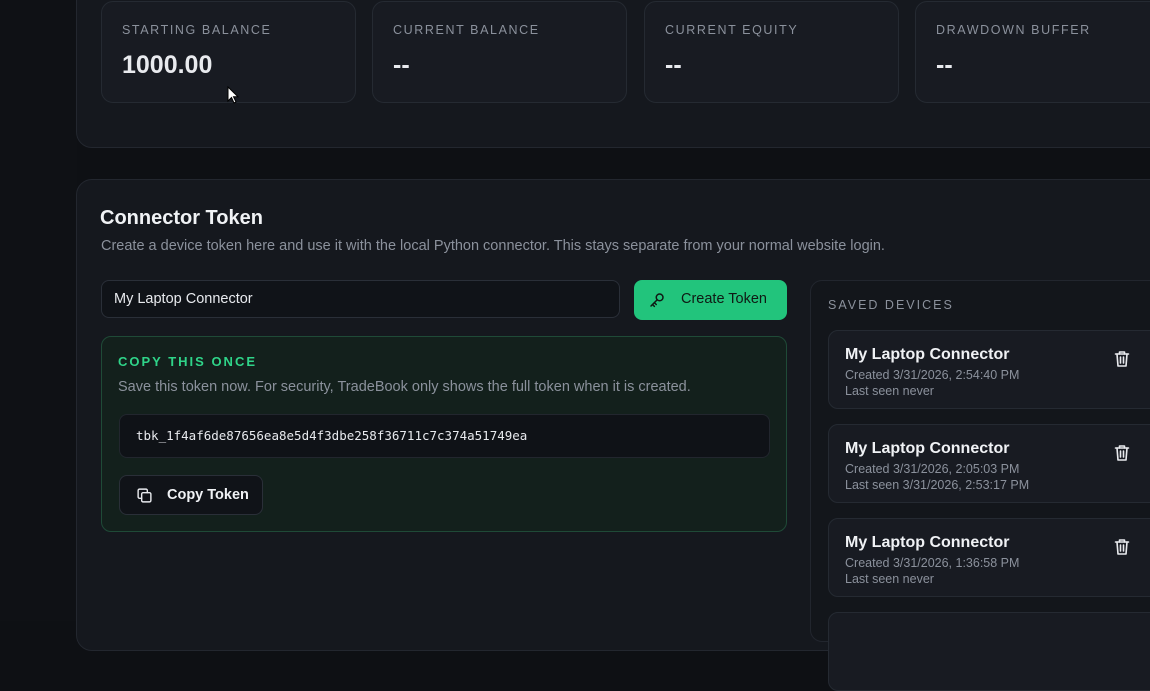  I want to click on create-token-button: Create Token, so click(710, 300).